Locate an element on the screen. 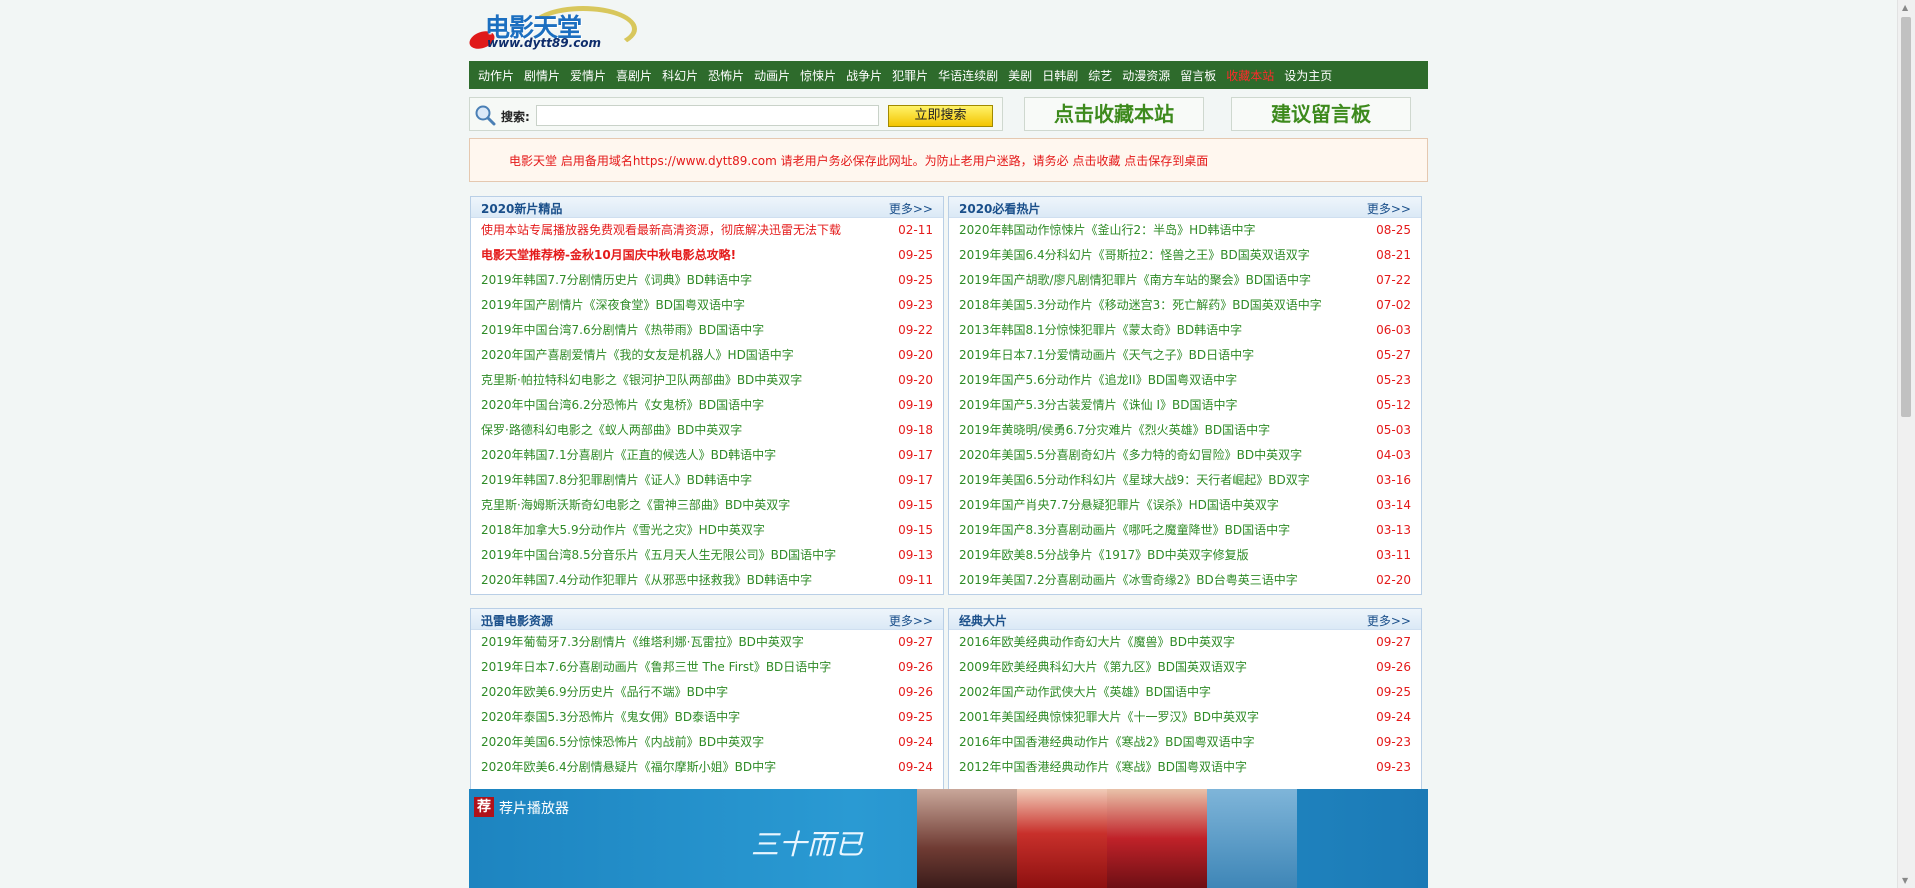  movie-link: 2020年欧美6.4分剧情悬疑片《福尔摩斯小姐》BD中字 is located at coordinates (628, 767).